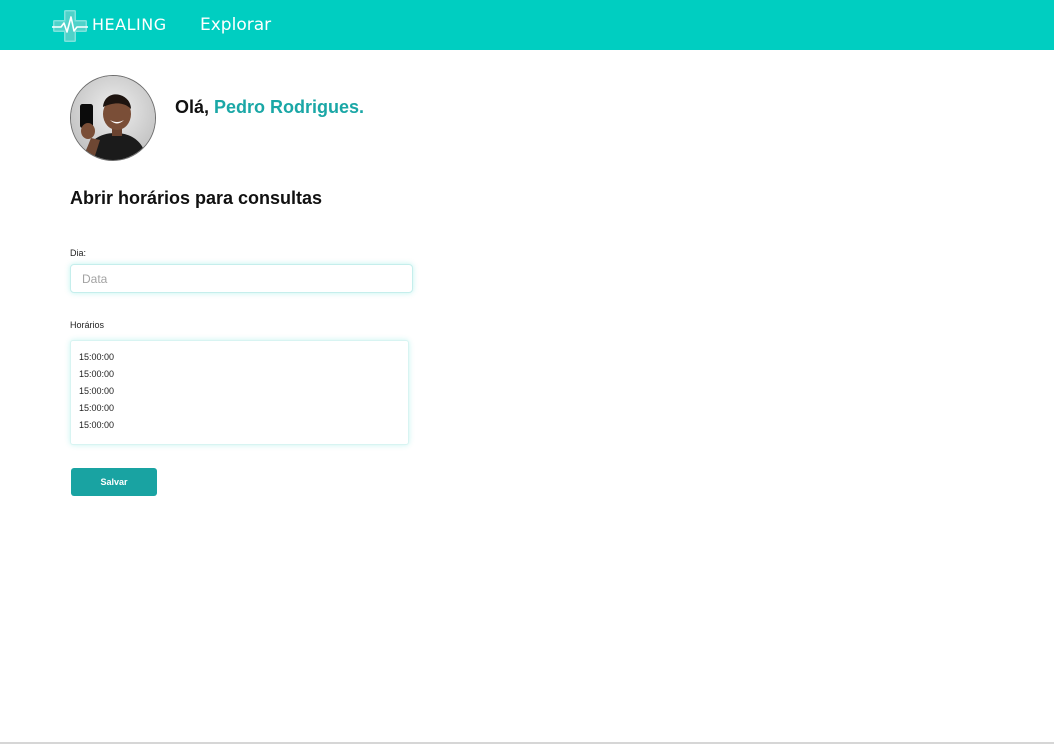 Image resolution: width=1054 pixels, height=744 pixels. What do you see at coordinates (235, 25) in the screenshot?
I see `nav-link-explorar: Explorar` at bounding box center [235, 25].